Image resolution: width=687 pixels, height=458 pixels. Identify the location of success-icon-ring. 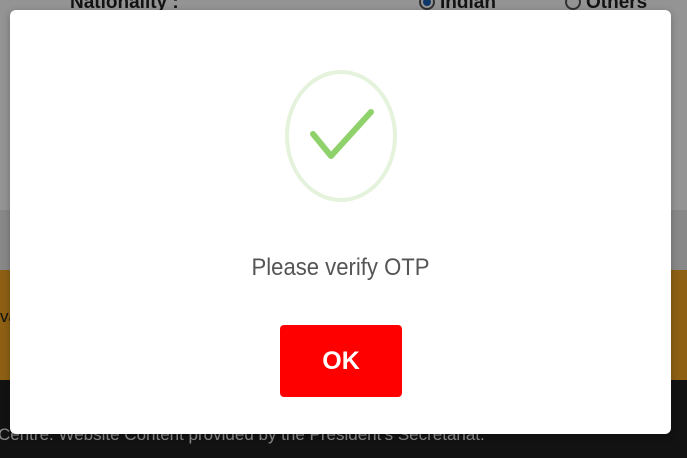
(341, 136).